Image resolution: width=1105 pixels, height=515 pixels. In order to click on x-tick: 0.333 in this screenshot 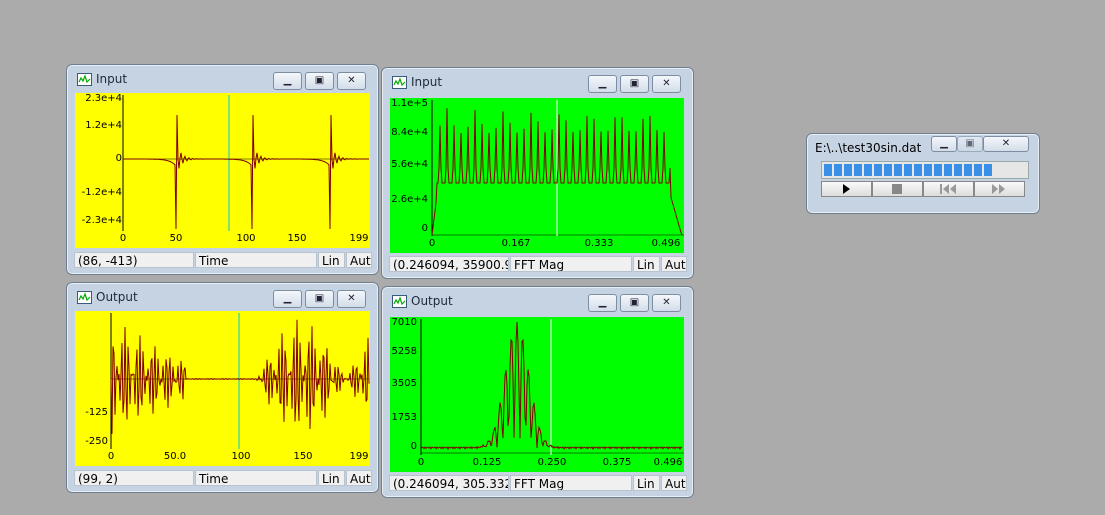, I will do `click(599, 243)`.